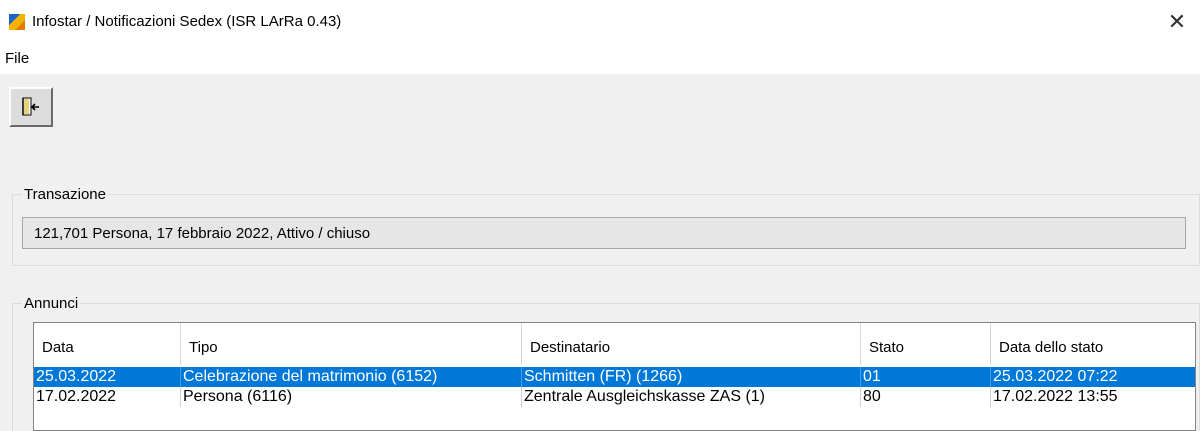  Describe the element at coordinates (51, 303) in the screenshot. I see `announcements-legend: Annunci` at that location.